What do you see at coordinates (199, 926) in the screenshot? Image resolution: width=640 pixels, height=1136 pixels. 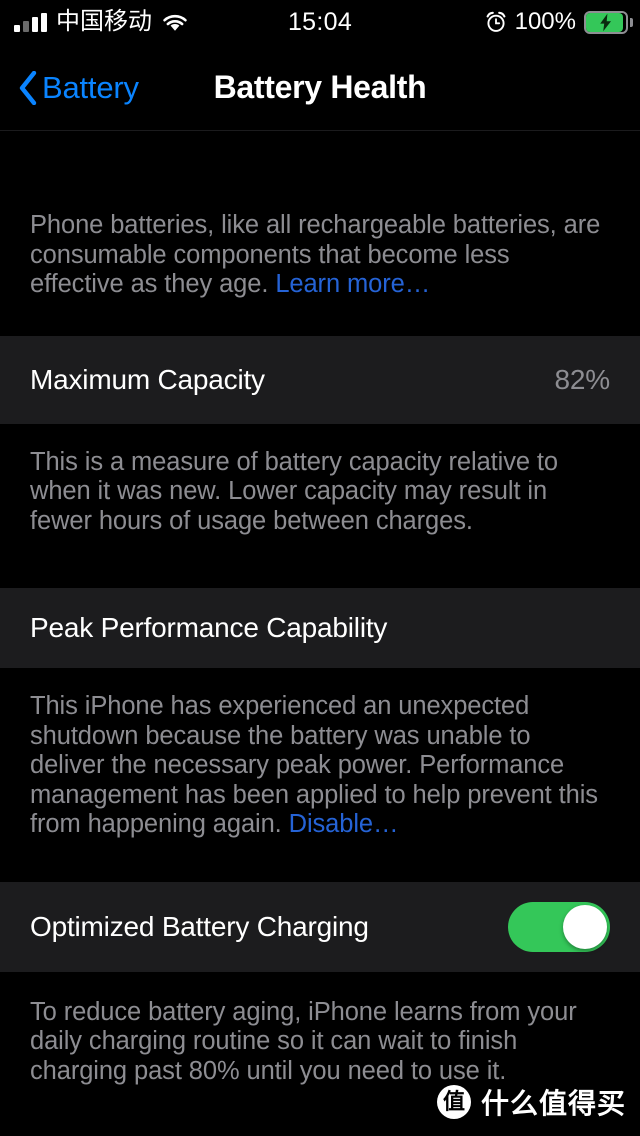 I see `optimized-battery-charging-label: Optimized Battery Charging` at bounding box center [199, 926].